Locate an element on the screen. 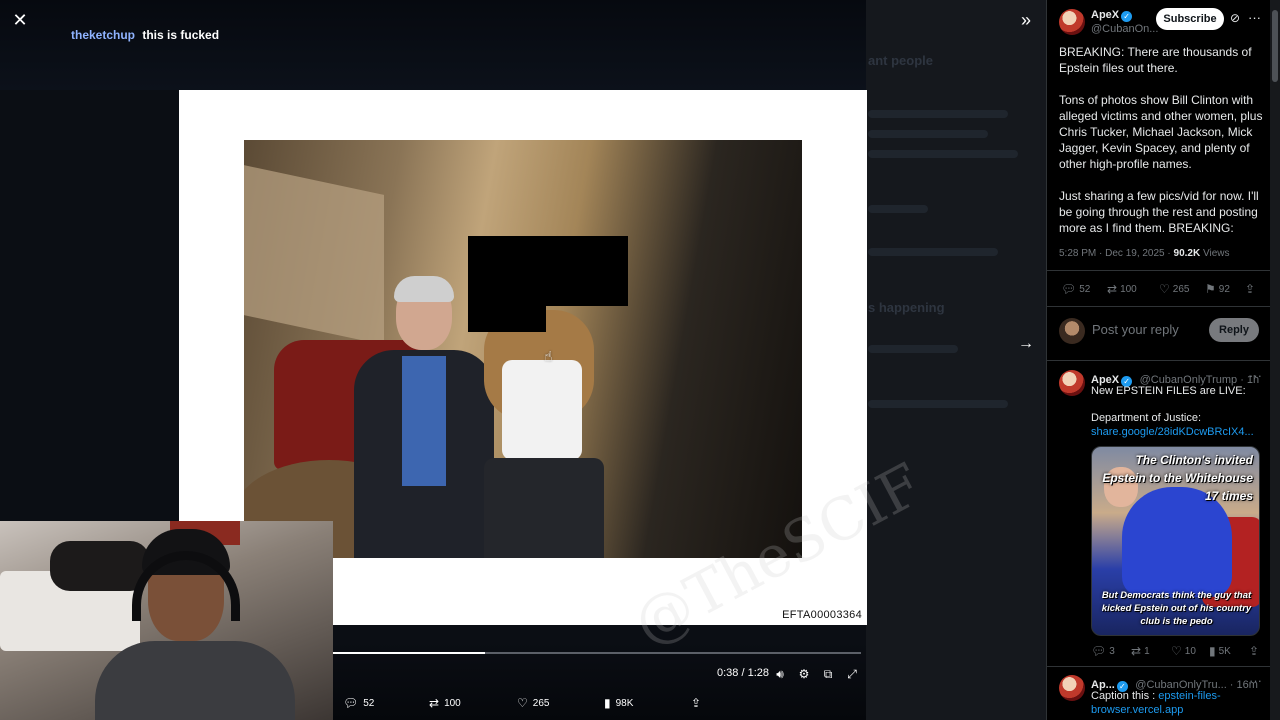 Image resolution: width=1280 pixels, height=720 pixels. tweet-timestamp: 5:28 PM · Dec 19, 2025 · is located at coordinates (1115, 253).